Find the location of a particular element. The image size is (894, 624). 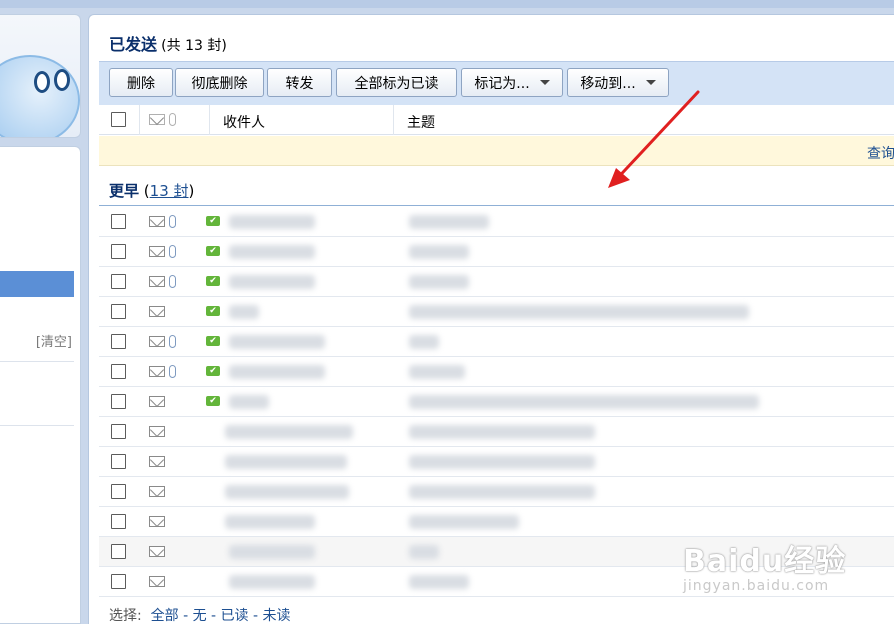

annotation-arrow is located at coordinates (654, 139).